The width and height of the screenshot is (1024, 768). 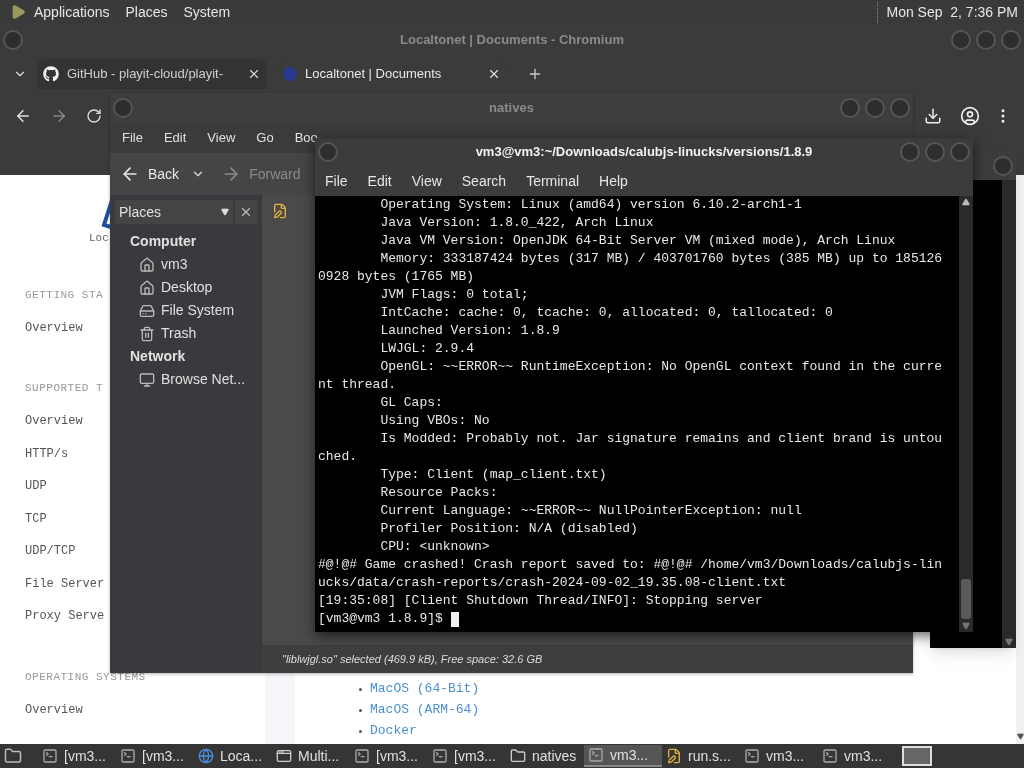 What do you see at coordinates (174, 212) in the screenshot?
I see `pane-selector: Places` at bounding box center [174, 212].